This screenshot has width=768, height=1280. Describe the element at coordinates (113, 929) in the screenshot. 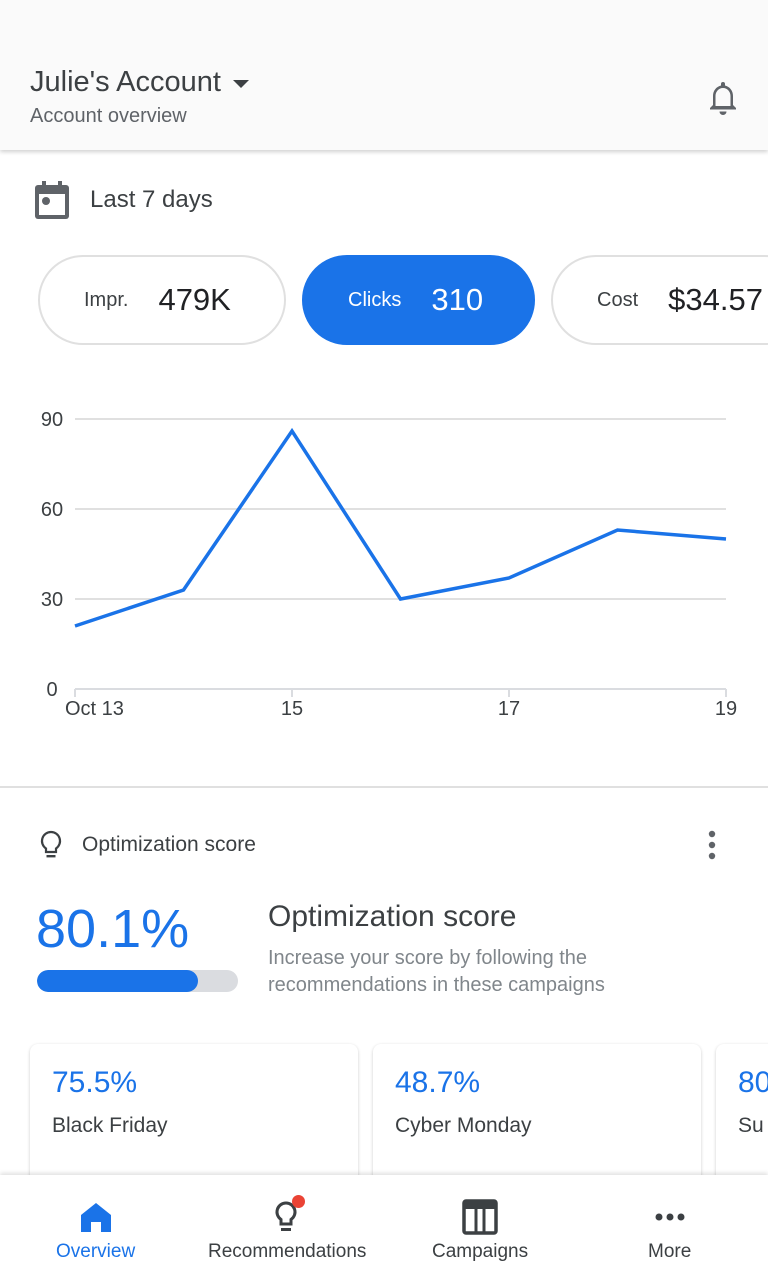

I see `optimization-score-value: 80.1%` at that location.